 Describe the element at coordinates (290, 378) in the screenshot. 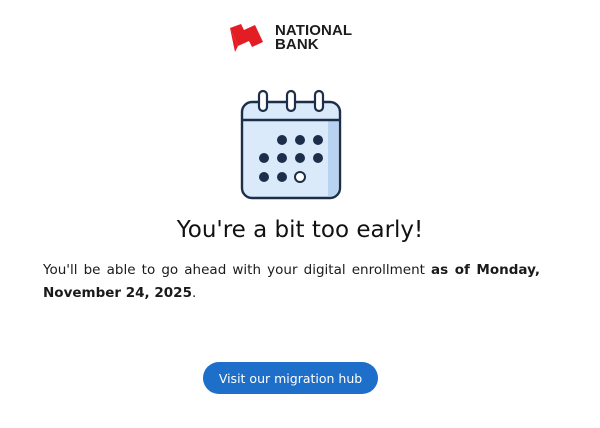

I see `visit-migration-hub-button: Visit our migration hub` at that location.